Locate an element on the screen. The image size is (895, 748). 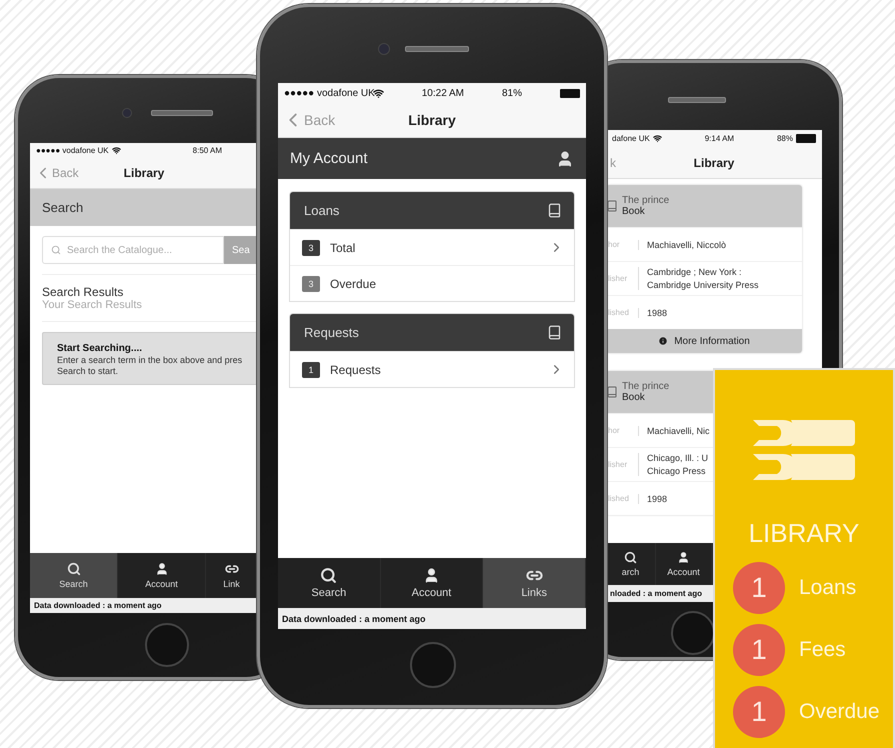
tab-bar-item: Search is located at coordinates (74, 575).